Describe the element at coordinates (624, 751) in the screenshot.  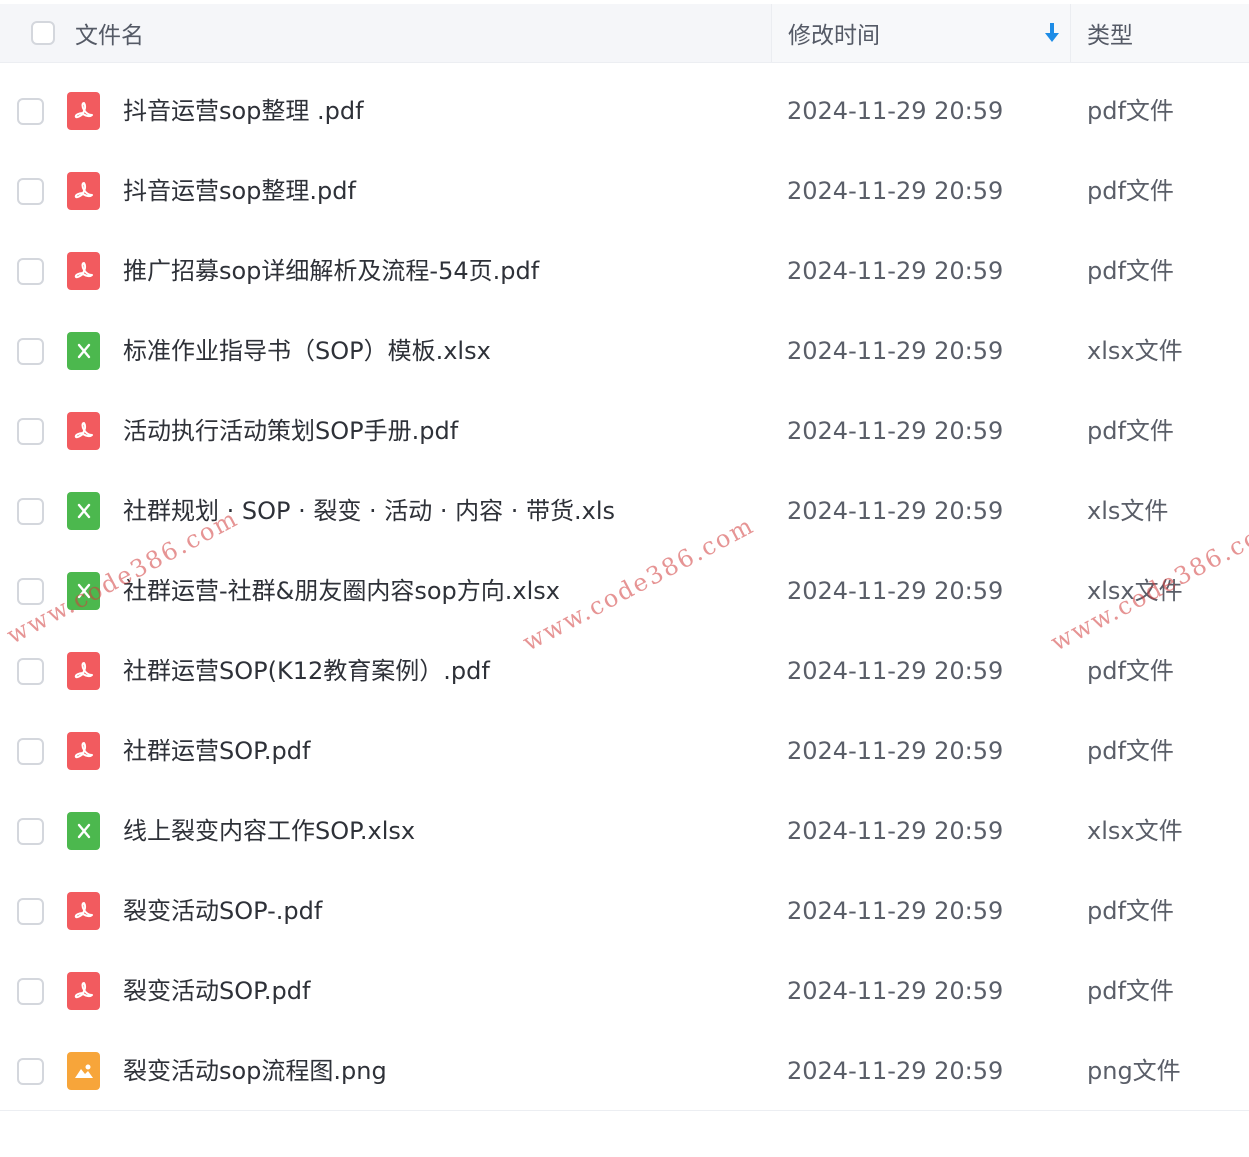
I see `file-row: 社群运营SOP.pdf 2024-11-29 20:59 pdf文件` at that location.